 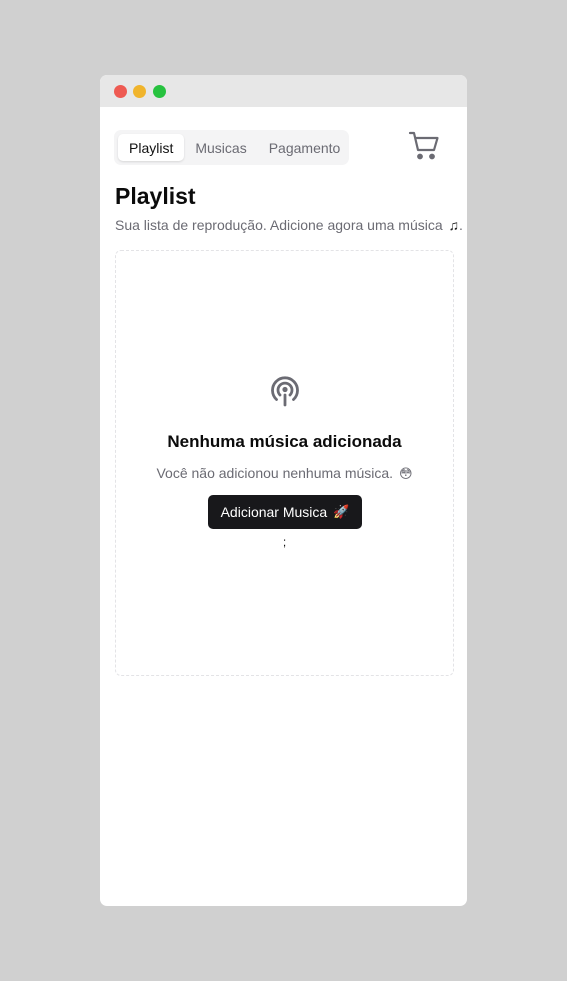 I want to click on add-music-button-label: Adicionar Musica, so click(x=274, y=512).